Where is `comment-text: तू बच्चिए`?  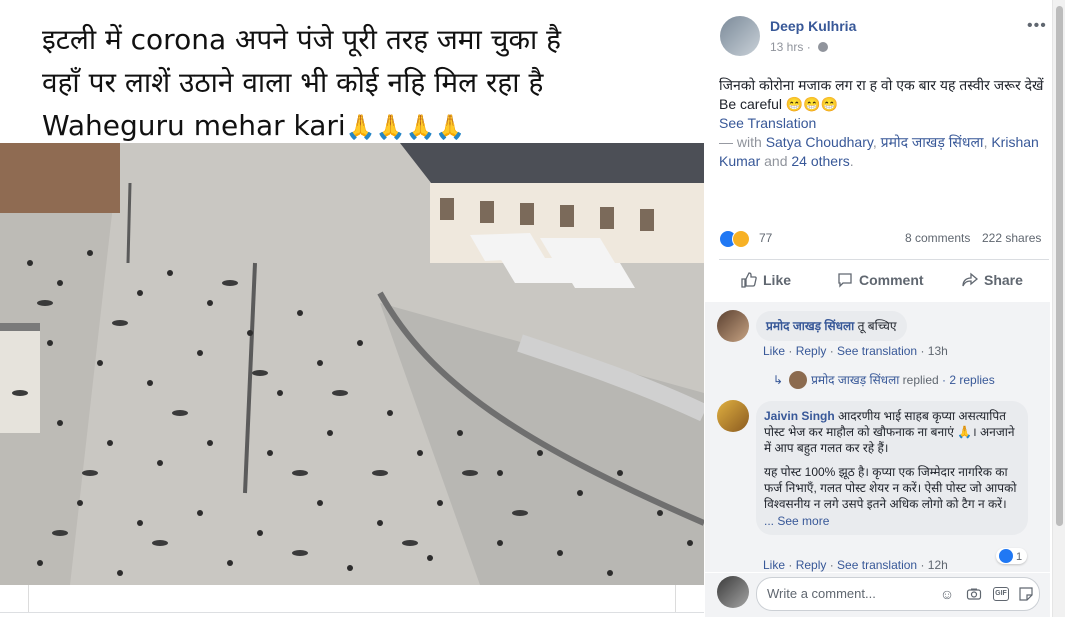
comment-text: तू बच्चिए is located at coordinates (877, 326).